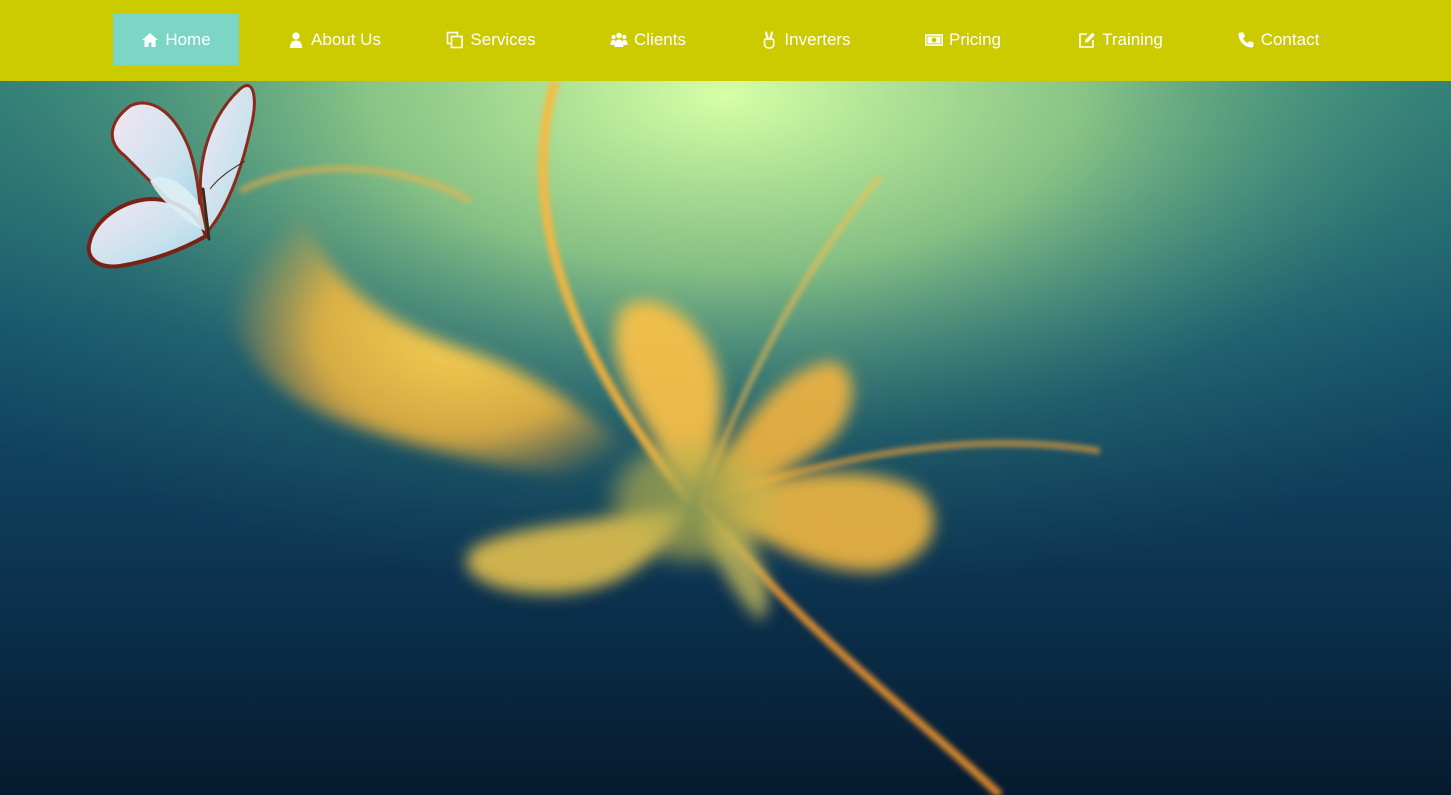  What do you see at coordinates (296, 40) in the screenshot?
I see `user-icon` at bounding box center [296, 40].